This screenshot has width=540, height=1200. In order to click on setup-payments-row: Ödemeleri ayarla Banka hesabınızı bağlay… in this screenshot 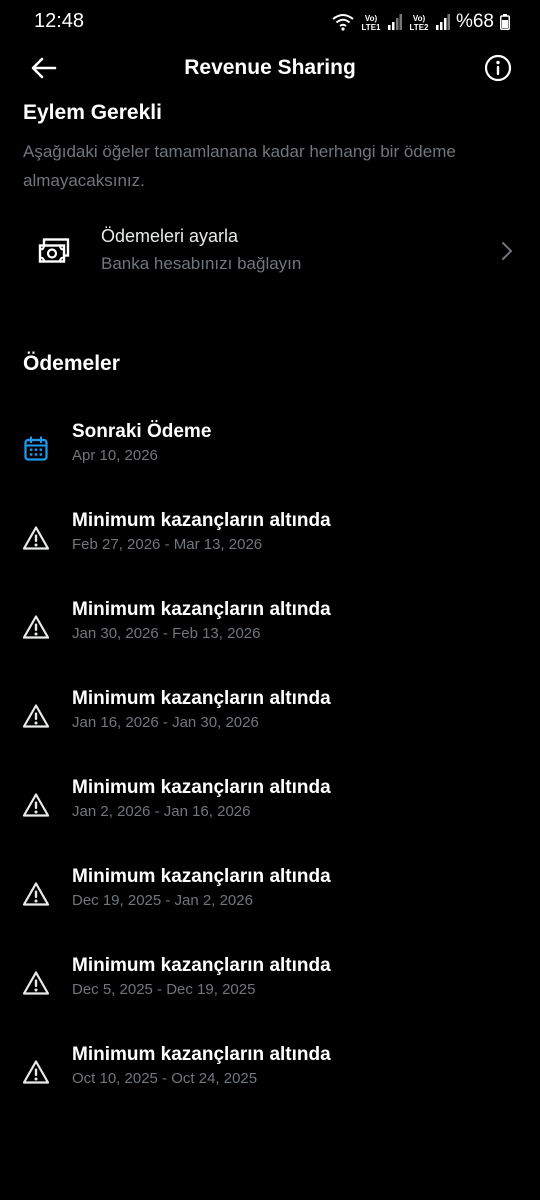, I will do `click(270, 255)`.